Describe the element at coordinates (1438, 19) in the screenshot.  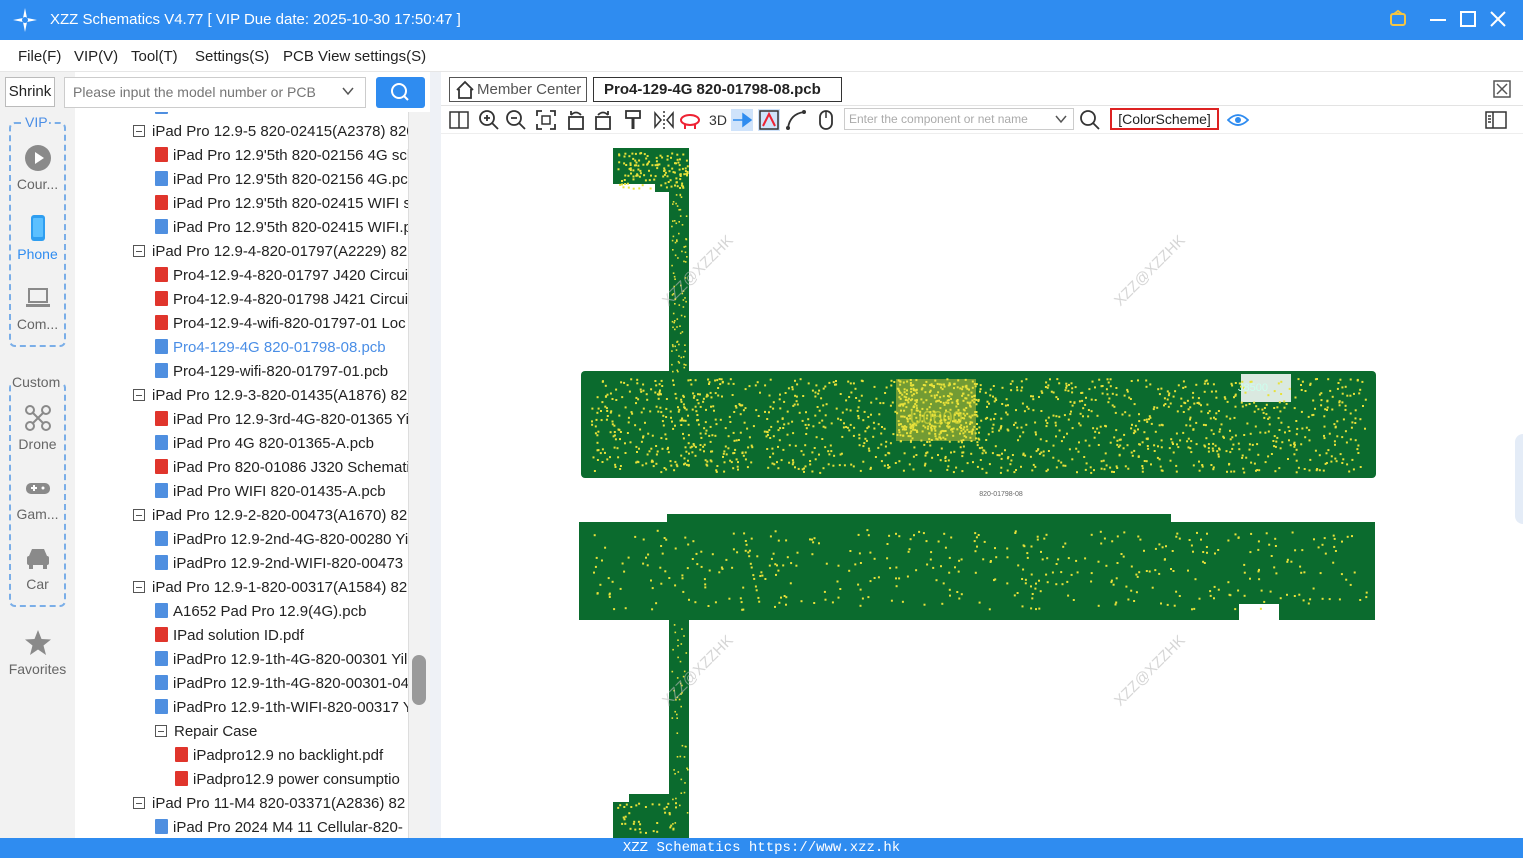
I see `minimize-icon` at that location.